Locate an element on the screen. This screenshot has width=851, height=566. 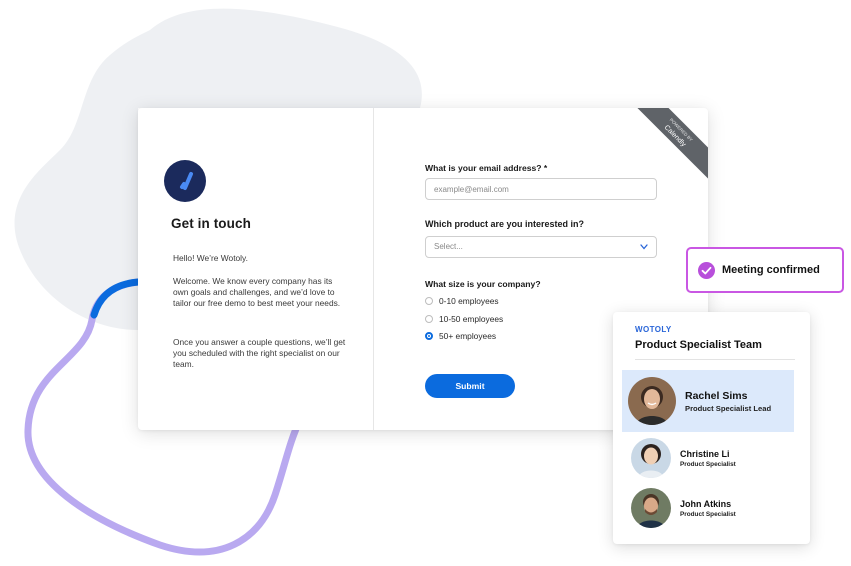
team-member-rachel-sims: Rachel Sims Product Specialist Lead is located at coordinates (708, 401).